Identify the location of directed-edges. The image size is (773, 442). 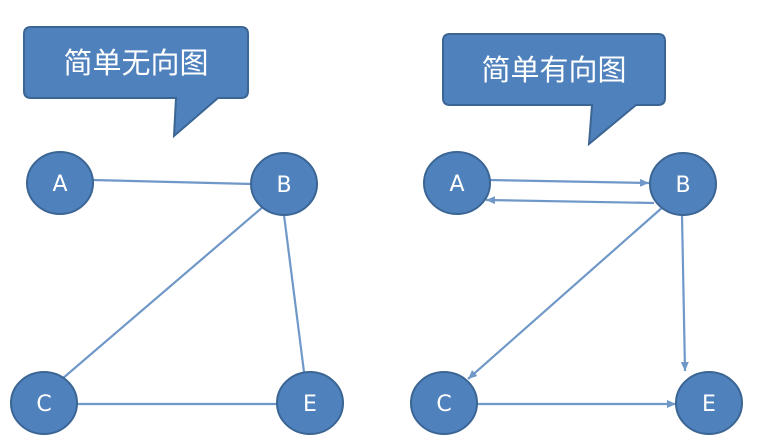
(578, 293).